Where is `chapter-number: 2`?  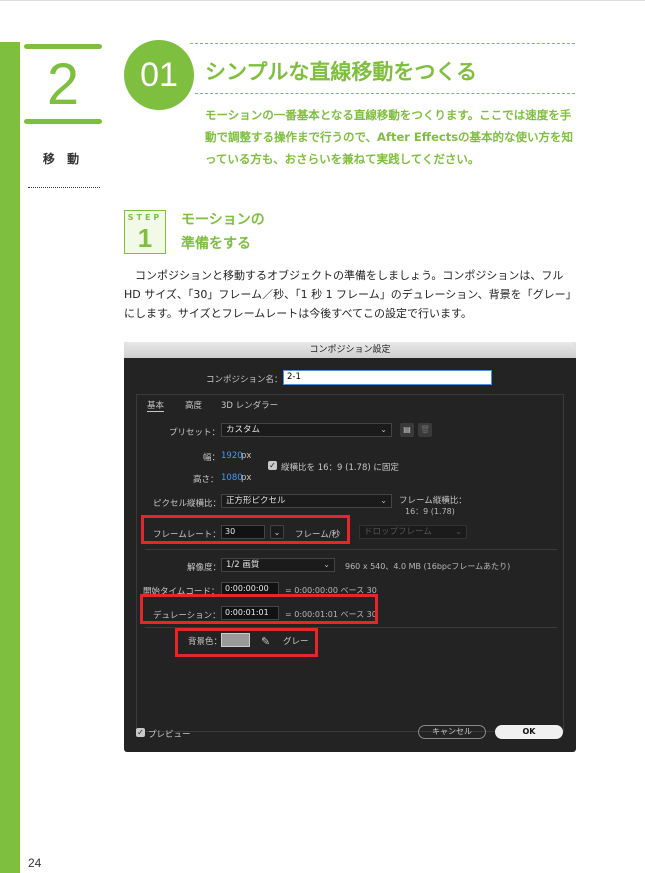
chapter-number: 2 is located at coordinates (63, 84).